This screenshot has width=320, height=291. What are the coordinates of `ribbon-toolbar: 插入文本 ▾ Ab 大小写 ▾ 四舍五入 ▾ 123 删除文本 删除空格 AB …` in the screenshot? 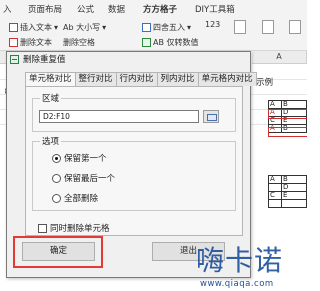 It's located at (153, 33).